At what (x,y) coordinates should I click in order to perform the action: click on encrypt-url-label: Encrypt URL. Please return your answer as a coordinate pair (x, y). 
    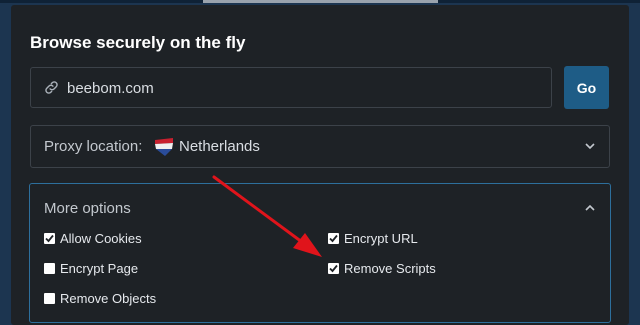
    Looking at the image, I should click on (381, 238).